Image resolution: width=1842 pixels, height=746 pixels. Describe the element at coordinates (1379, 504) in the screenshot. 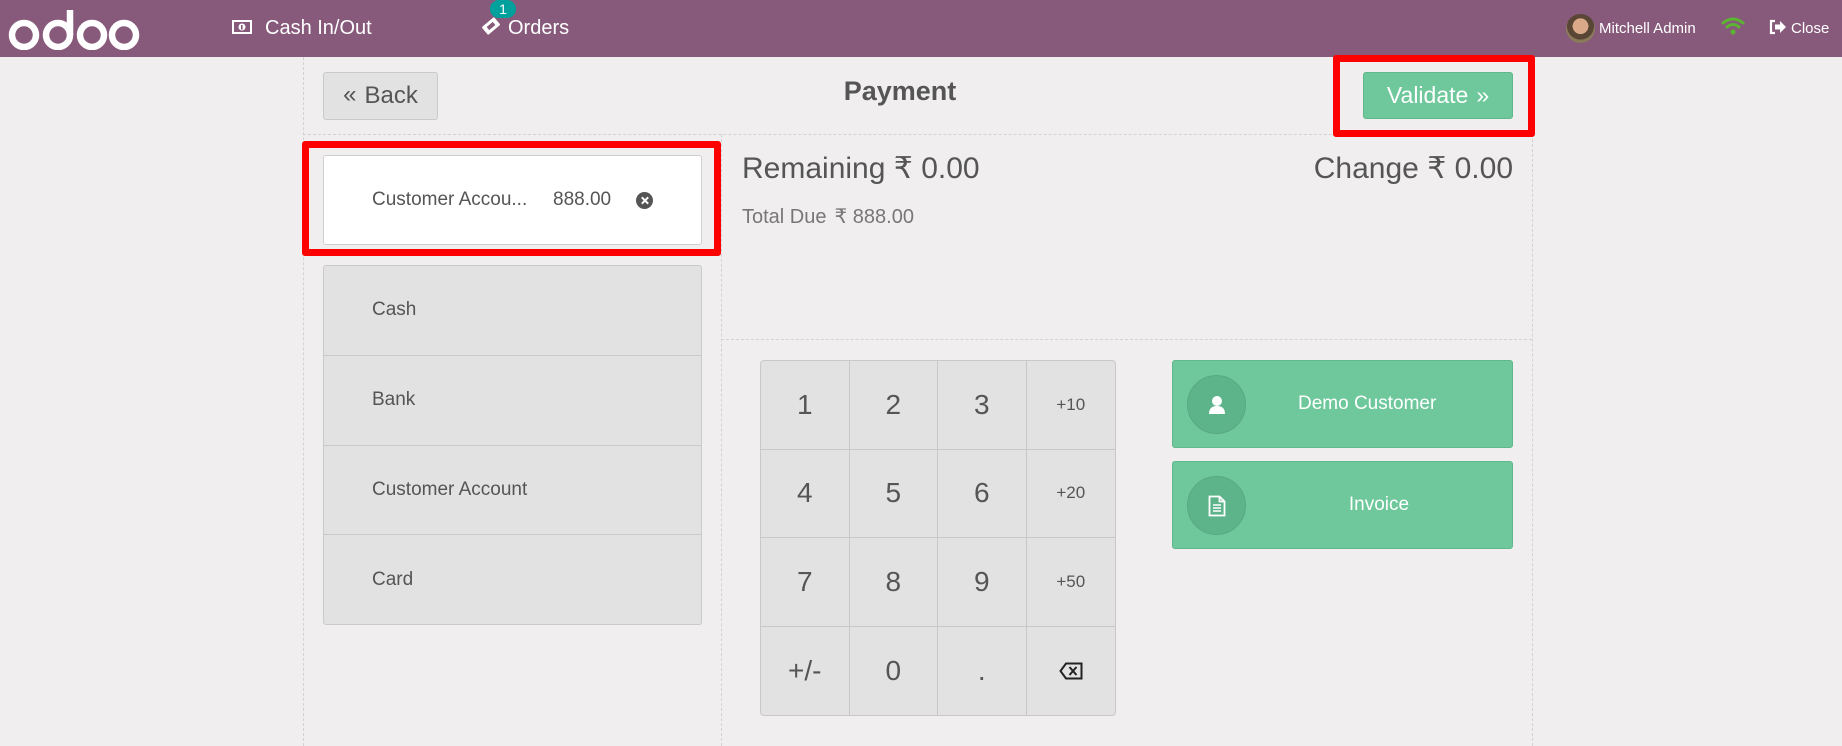

I see `invoice-label: Invoice` at that location.